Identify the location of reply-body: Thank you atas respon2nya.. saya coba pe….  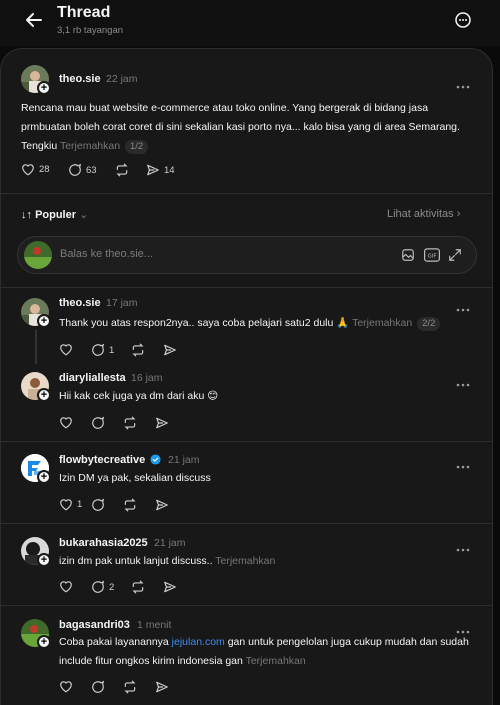
(204, 323).